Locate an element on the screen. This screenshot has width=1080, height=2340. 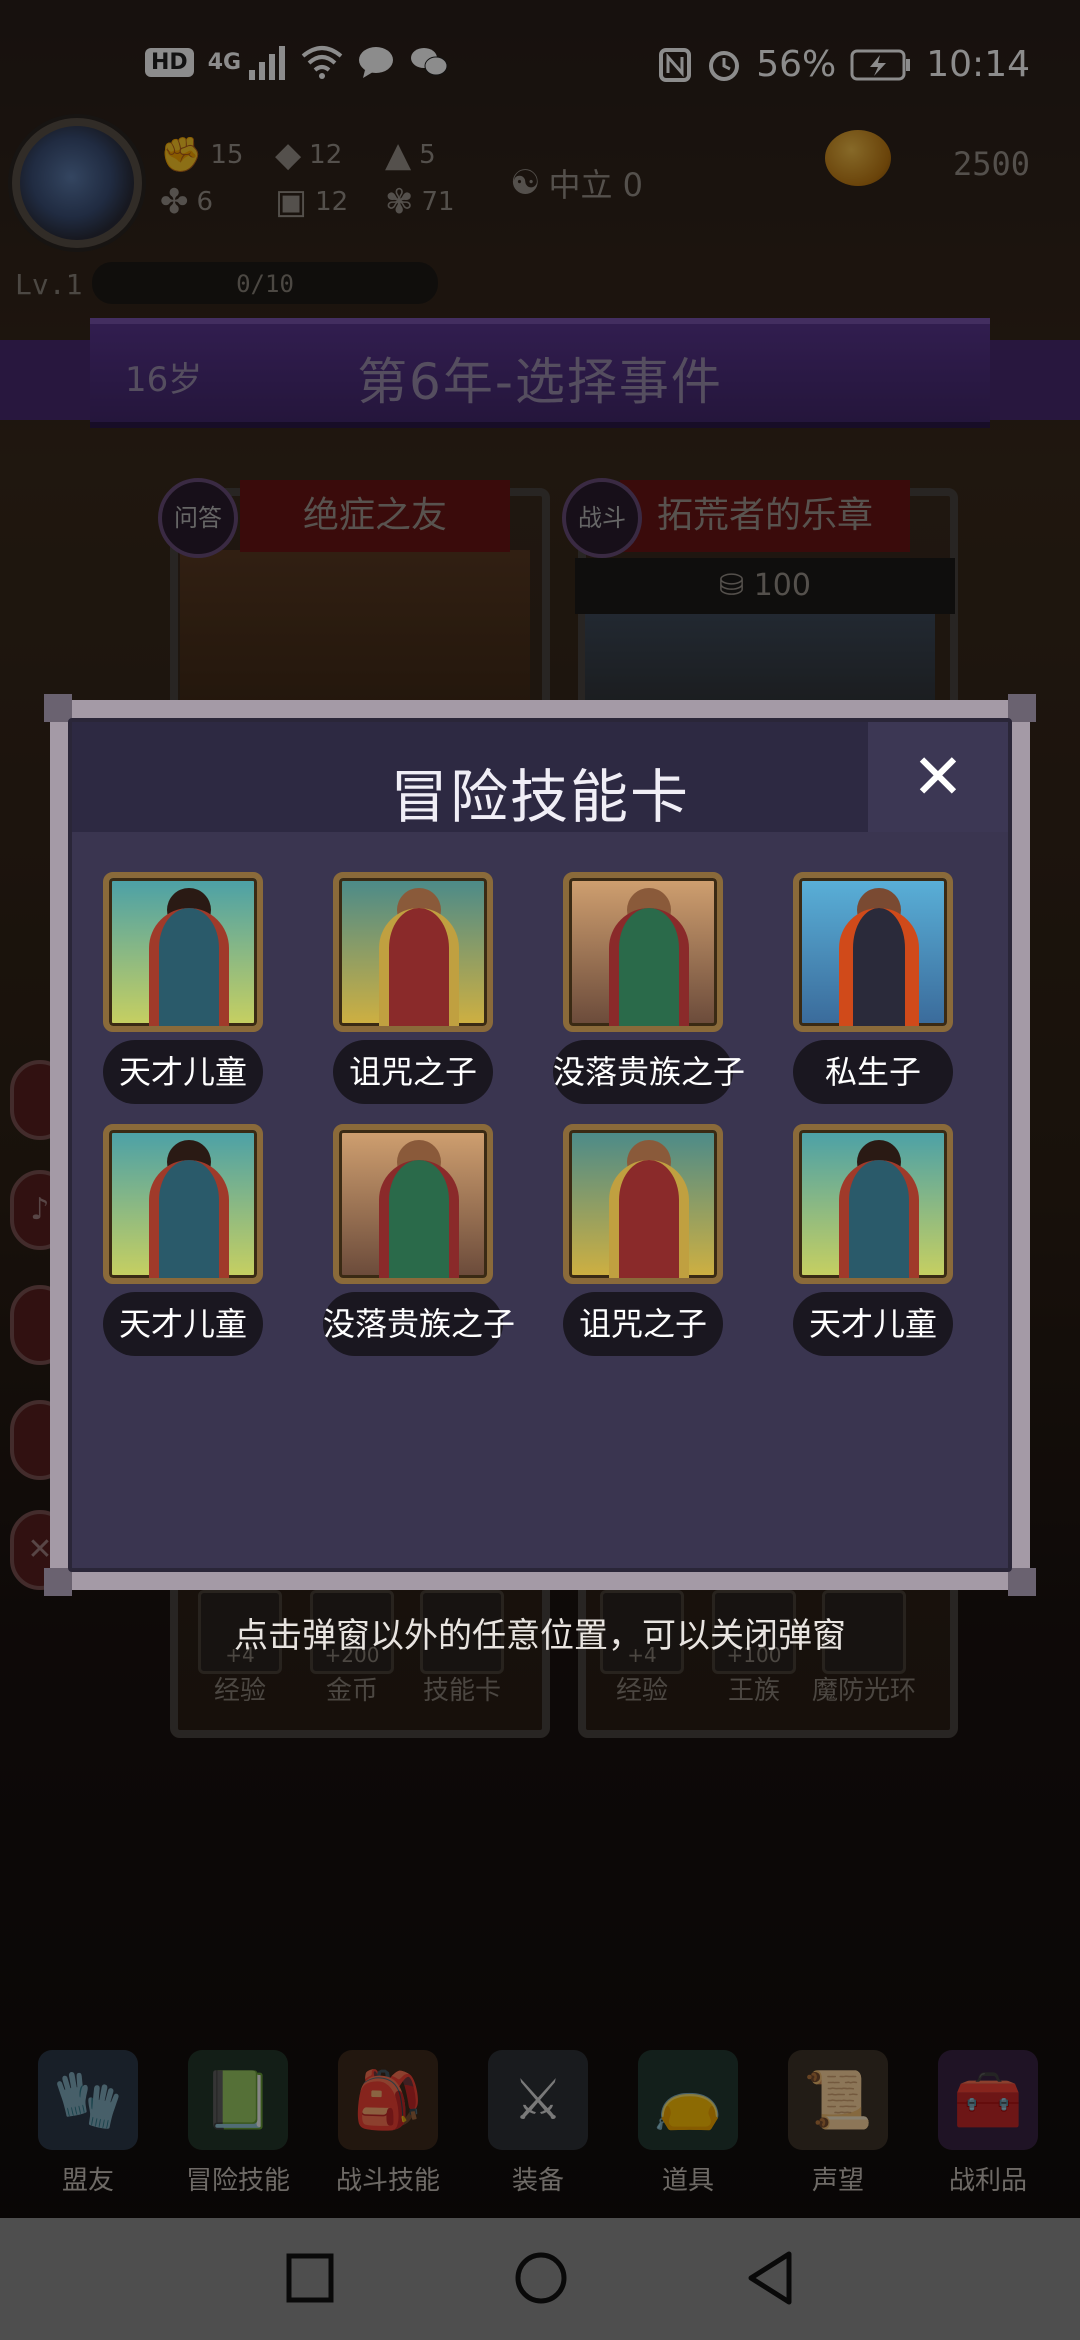
skill-card: 私生子 is located at coordinates (873, 988).